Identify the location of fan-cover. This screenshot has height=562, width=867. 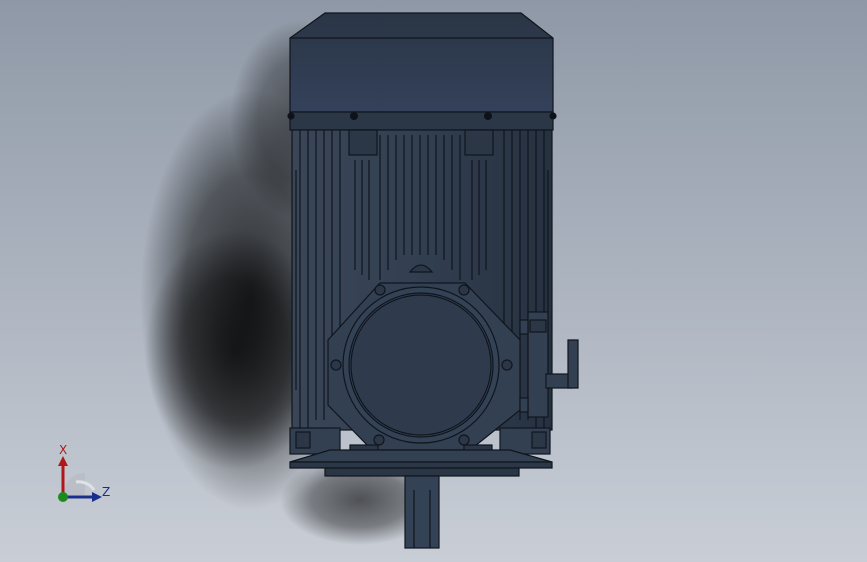
(421, 62).